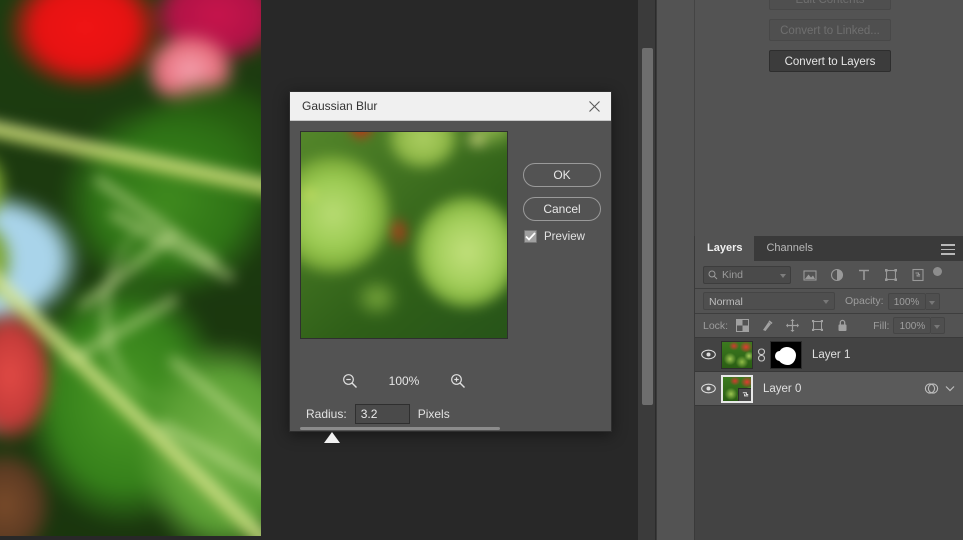 This screenshot has height=540, width=963. What do you see at coordinates (912, 325) in the screenshot?
I see `fill-value: 100%` at bounding box center [912, 325].